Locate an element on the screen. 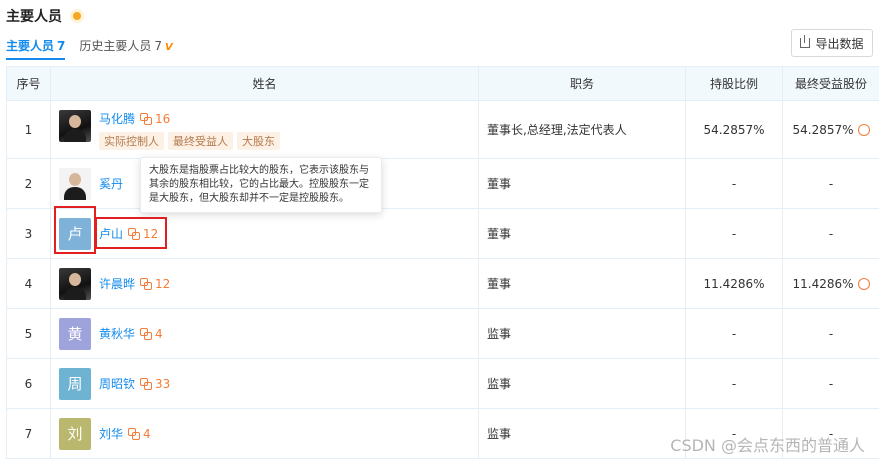 The width and height of the screenshot is (879, 466). tag-ultimate-beneficiary: 最终受益人 is located at coordinates (200, 140).